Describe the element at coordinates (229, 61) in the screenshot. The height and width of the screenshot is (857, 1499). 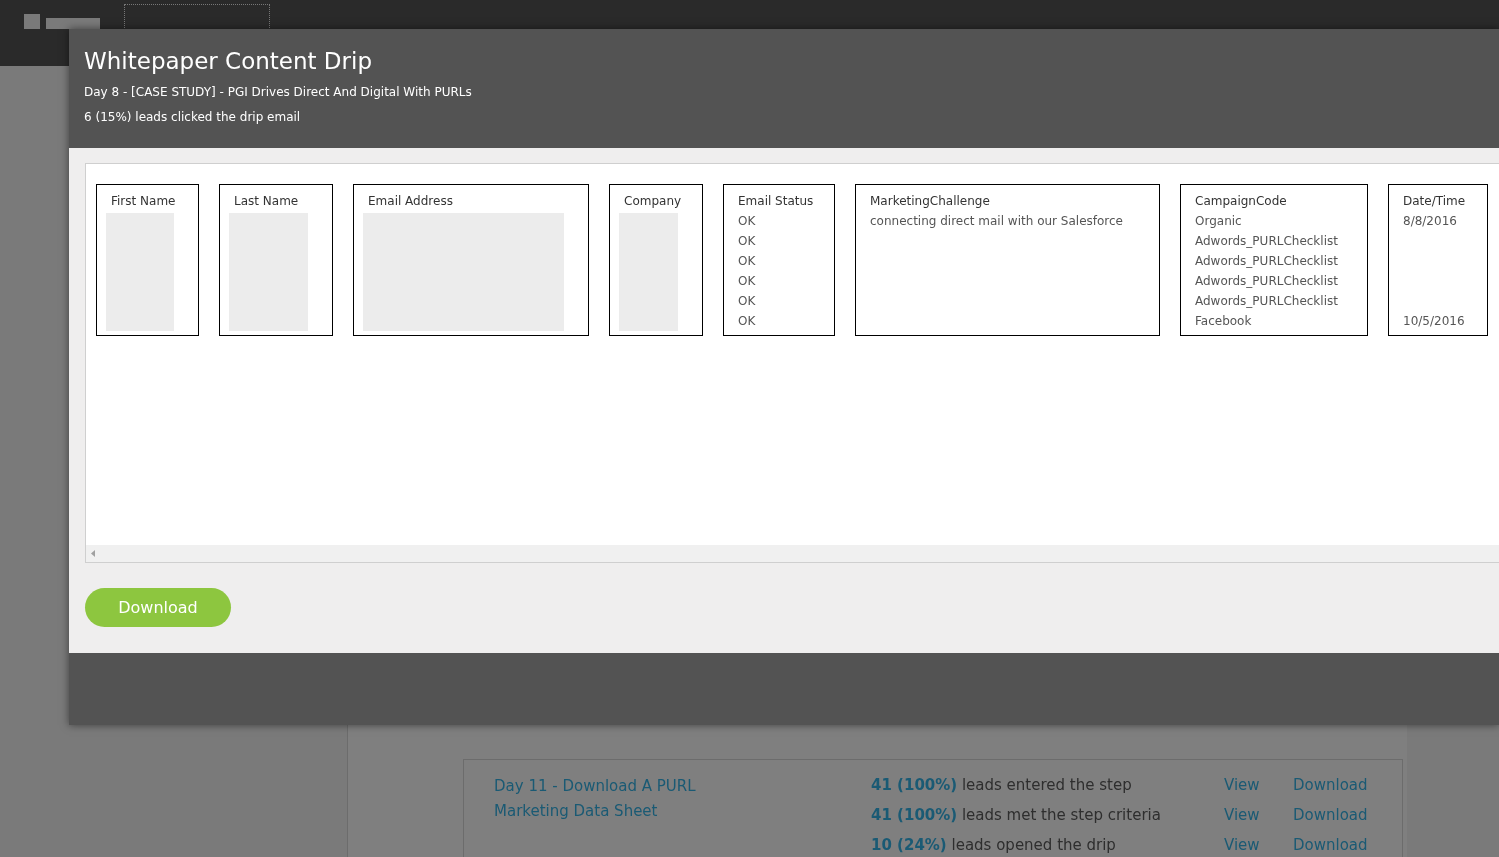
I see `modal-title: Whitepaper Content Drip` at that location.